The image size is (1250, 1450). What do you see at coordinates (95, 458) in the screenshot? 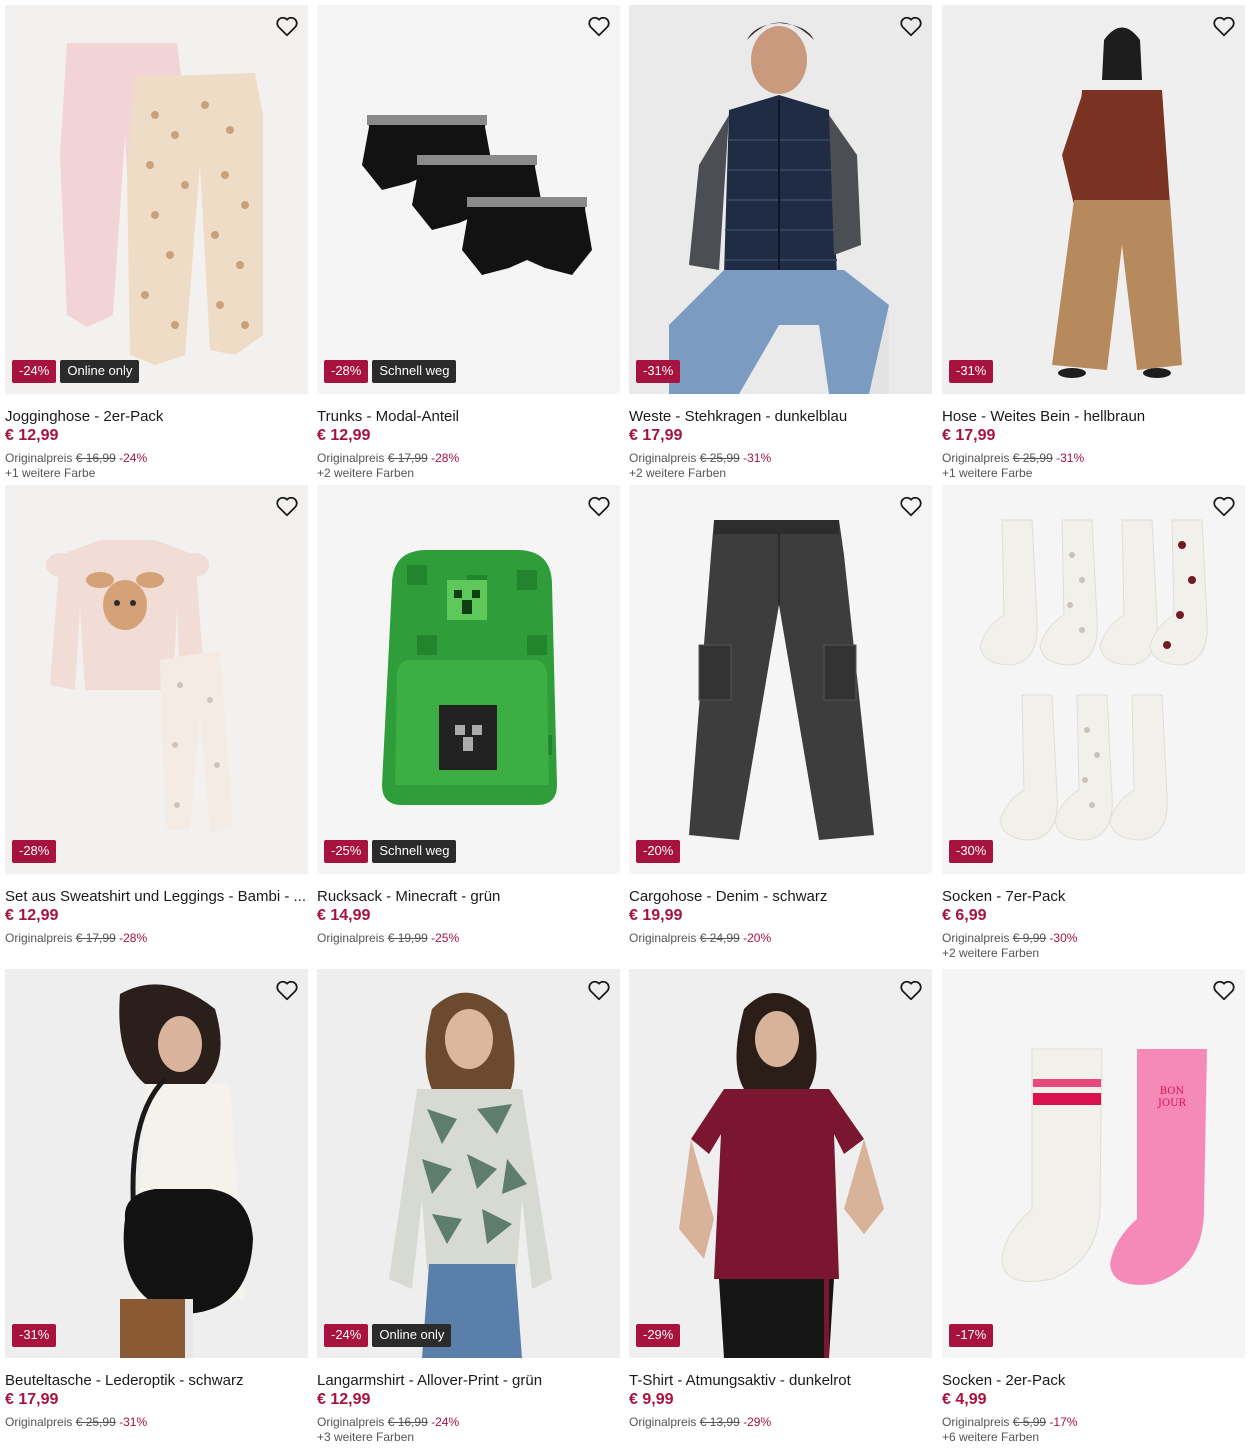
I see `original-price: € 16,99` at bounding box center [95, 458].